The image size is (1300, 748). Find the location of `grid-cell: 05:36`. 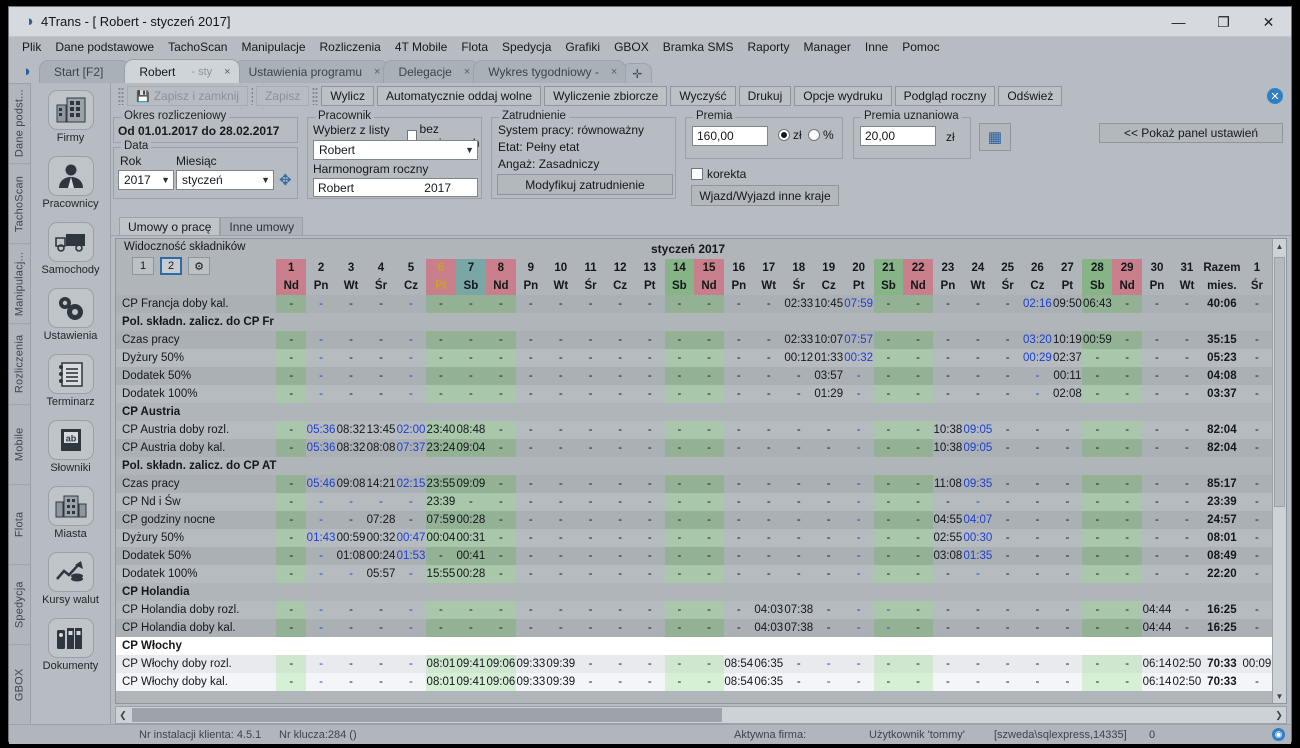

grid-cell: 05:36 is located at coordinates (321, 430).